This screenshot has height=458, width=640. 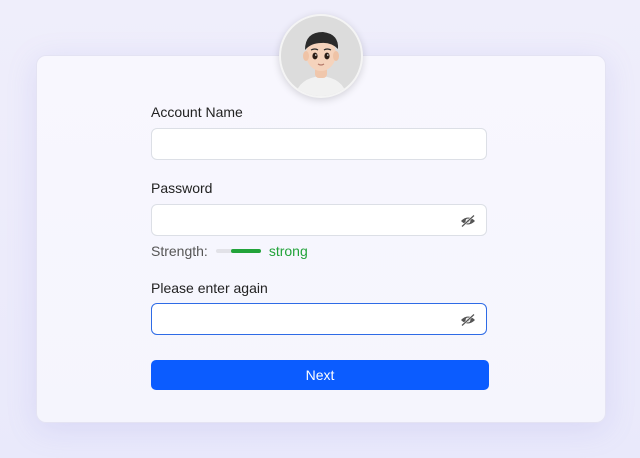 I want to click on strength-bar, so click(x=238, y=251).